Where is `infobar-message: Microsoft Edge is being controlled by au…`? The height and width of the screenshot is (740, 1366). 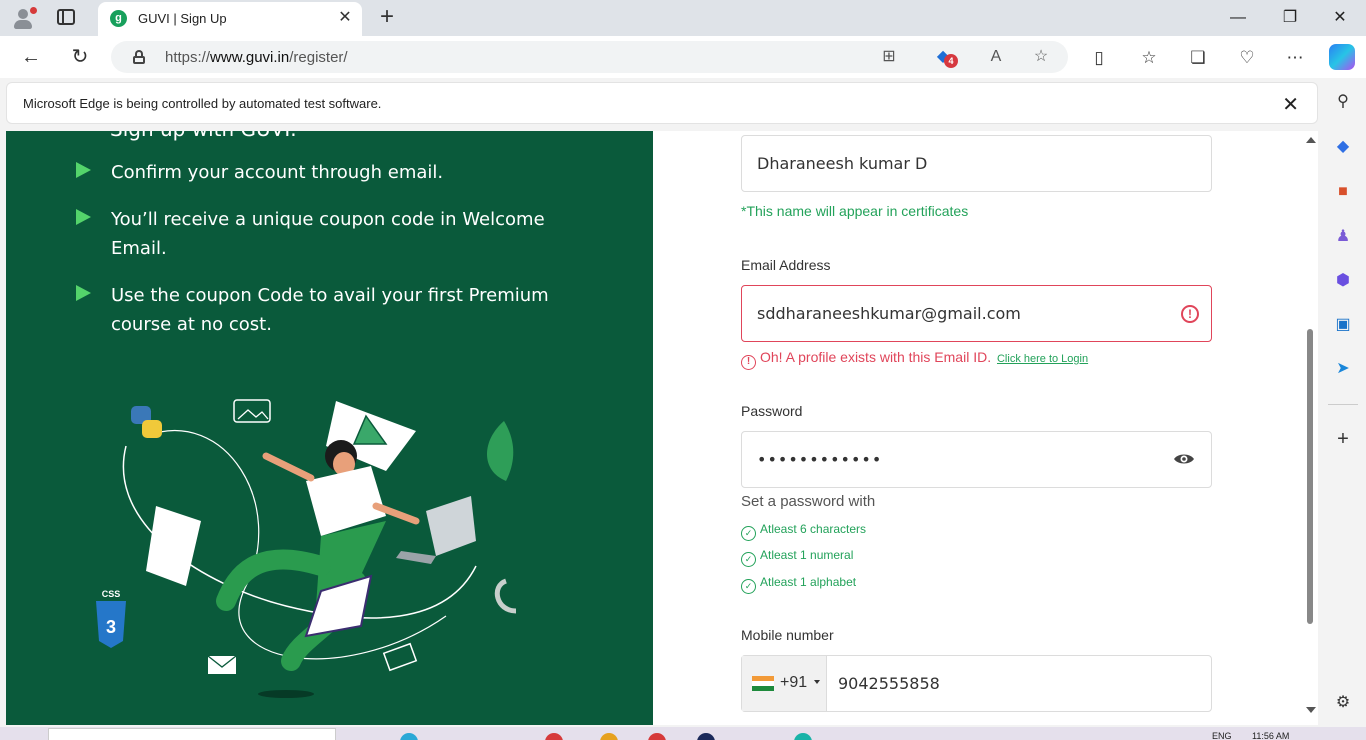 infobar-message: Microsoft Edge is being controlled by au… is located at coordinates (202, 103).